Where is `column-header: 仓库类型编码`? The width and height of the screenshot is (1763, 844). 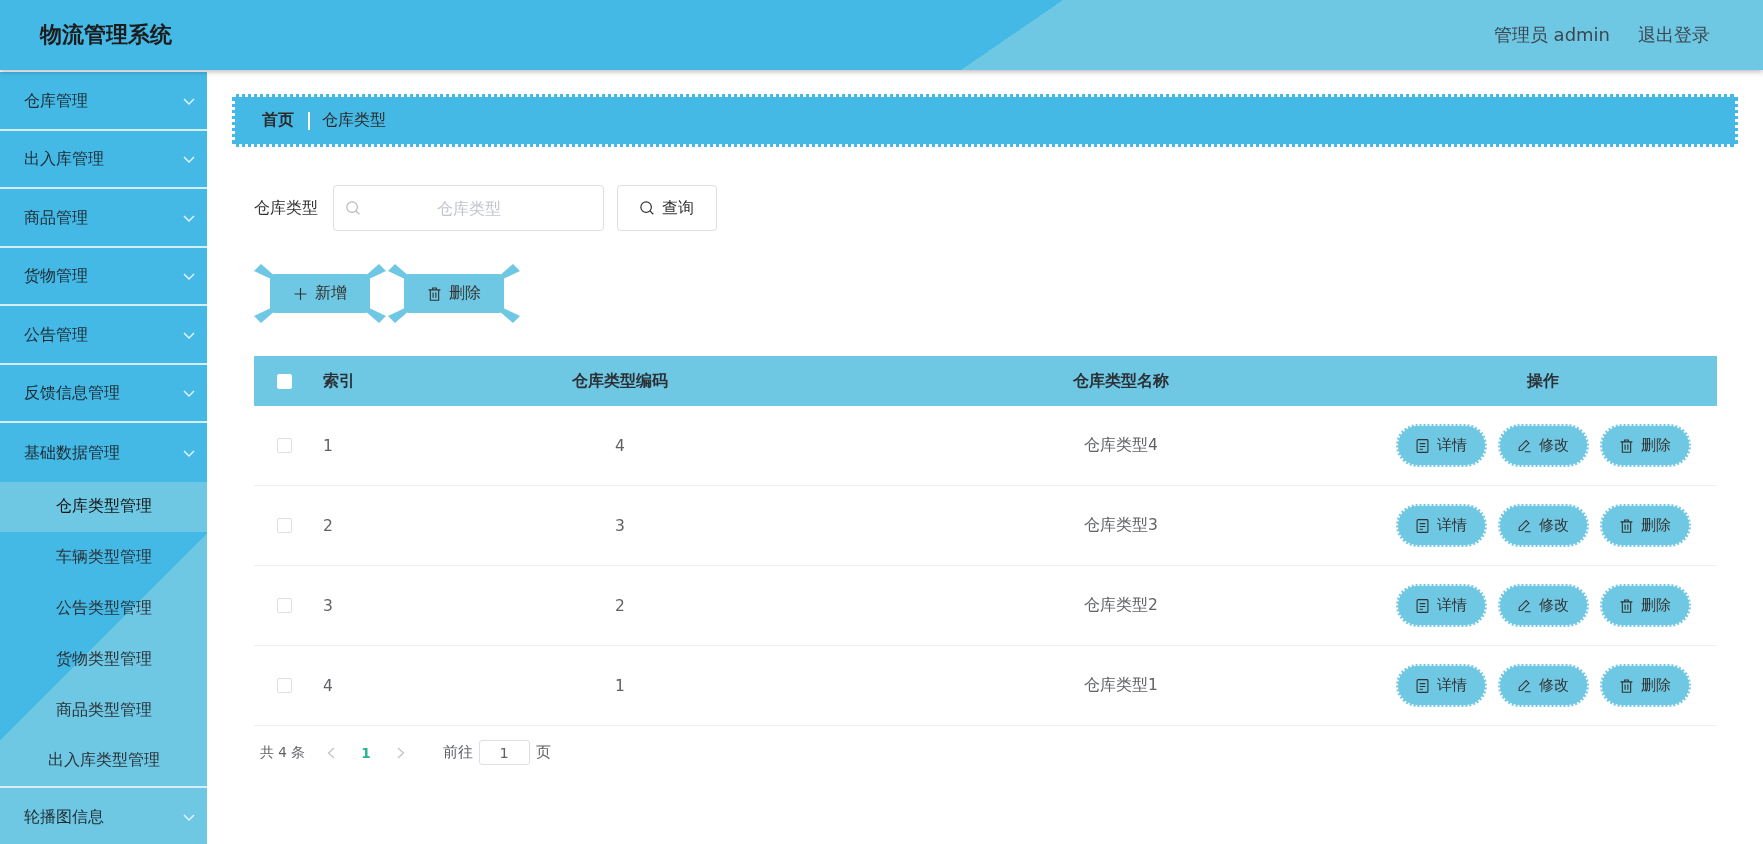 column-header: 仓库类型编码 is located at coordinates (620, 381).